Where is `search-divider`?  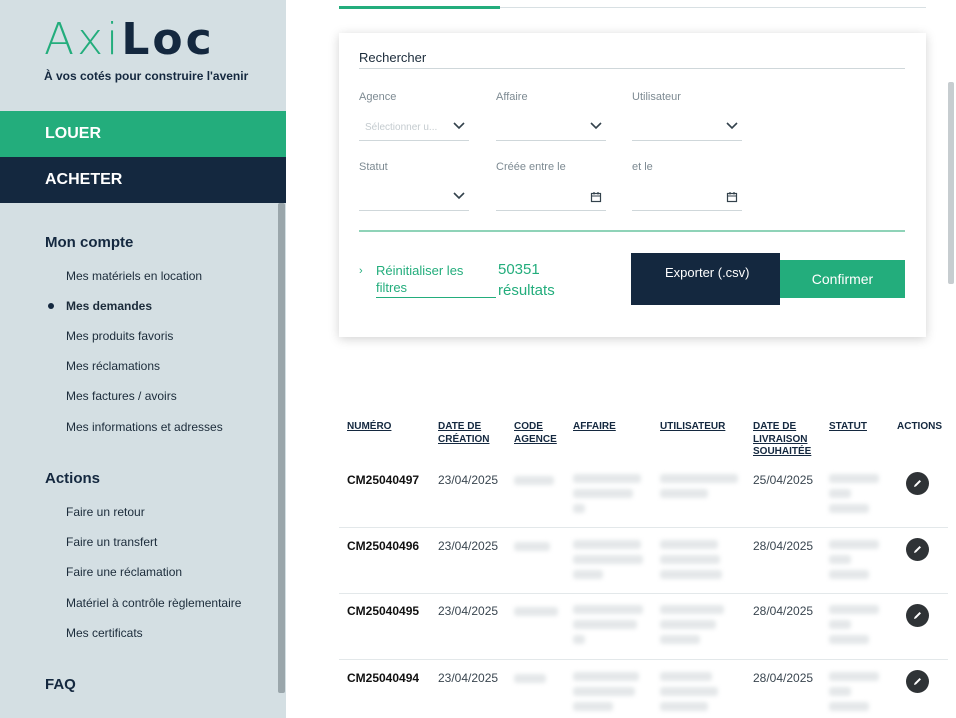
search-divider is located at coordinates (632, 68).